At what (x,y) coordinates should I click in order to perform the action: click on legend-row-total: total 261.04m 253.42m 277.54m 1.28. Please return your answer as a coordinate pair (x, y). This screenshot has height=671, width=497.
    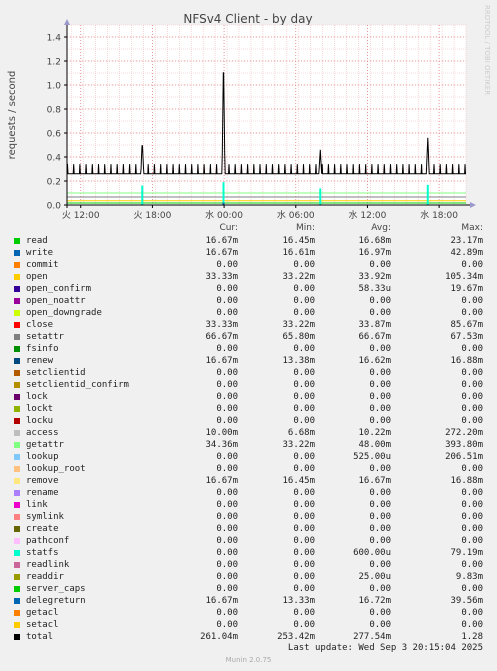
    Looking at the image, I should click on (248, 637).